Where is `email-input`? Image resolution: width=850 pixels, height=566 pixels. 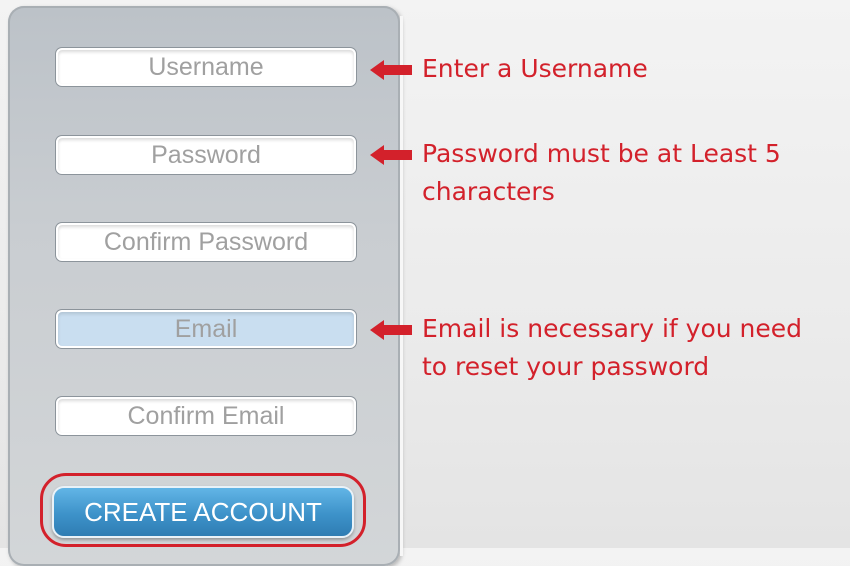 email-input is located at coordinates (206, 329).